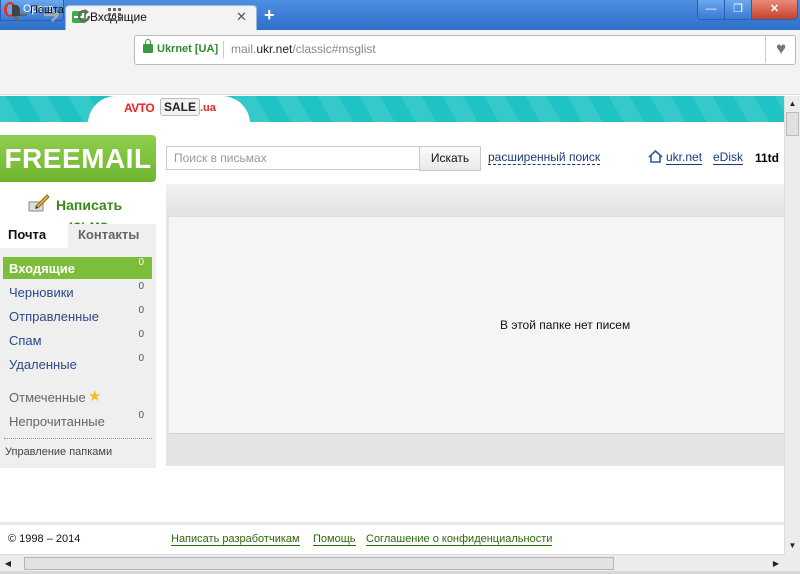 The height and width of the screenshot is (574, 800). I want to click on site-identity: Ukrnet [UA], so click(187, 49).